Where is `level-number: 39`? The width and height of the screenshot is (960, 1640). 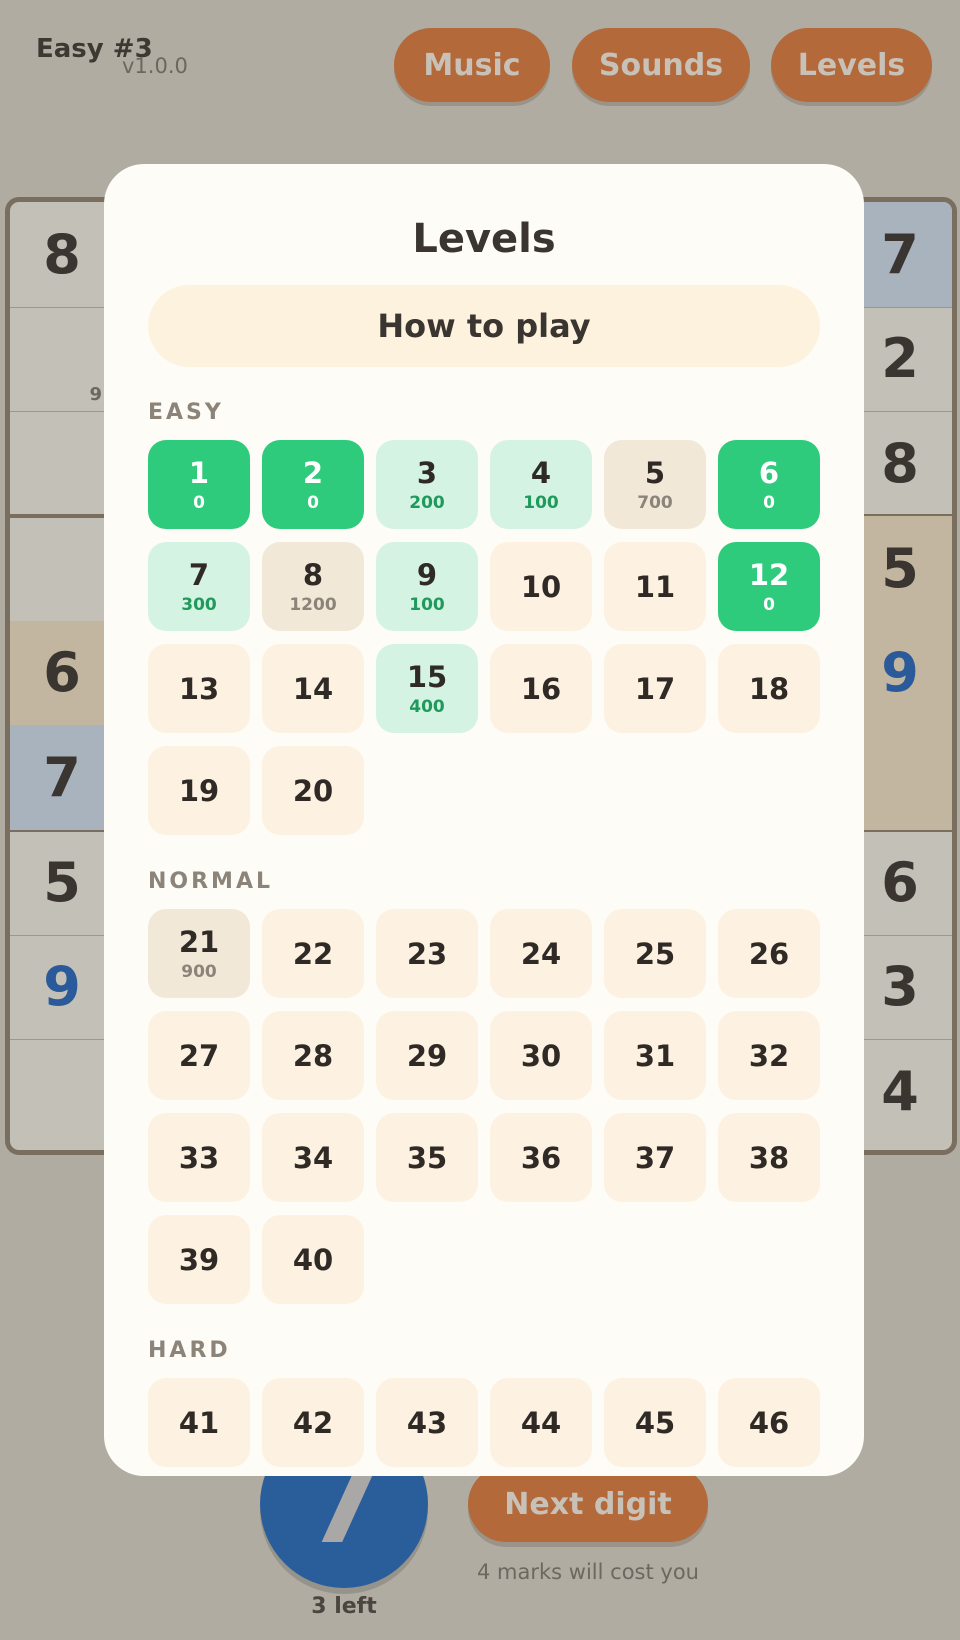 level-number: 39 is located at coordinates (199, 1259).